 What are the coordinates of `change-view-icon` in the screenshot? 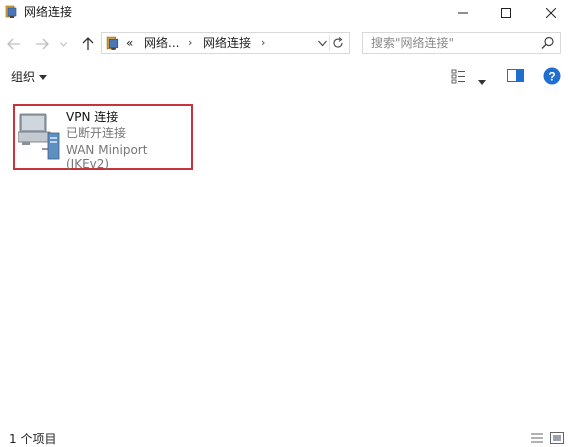 It's located at (458, 76).